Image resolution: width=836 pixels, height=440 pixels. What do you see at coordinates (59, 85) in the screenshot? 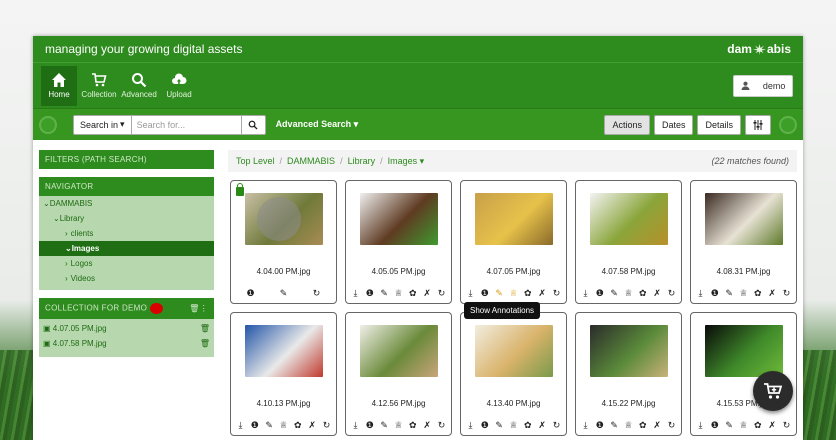
I see `nav-home: Home` at bounding box center [59, 85].